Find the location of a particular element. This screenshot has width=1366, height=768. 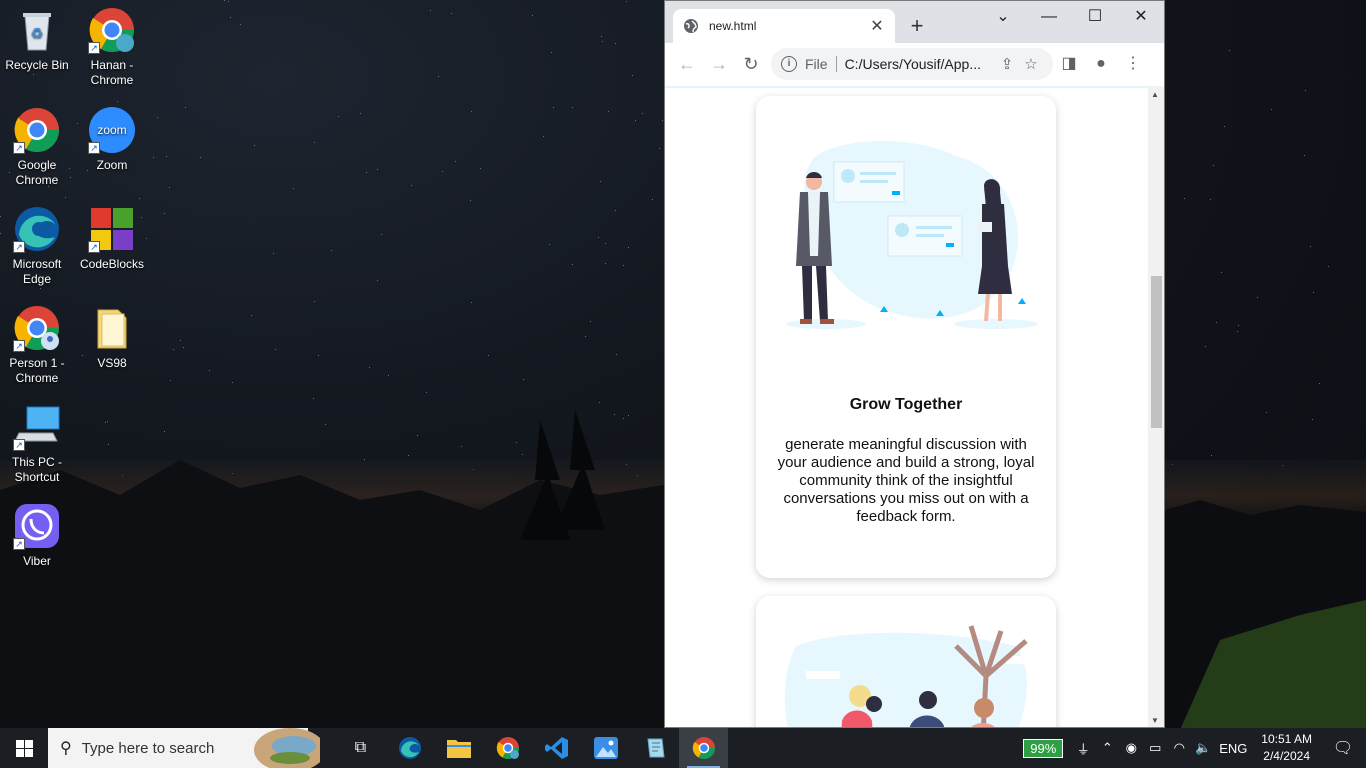

task-view-icon: ⧉ is located at coordinates (360, 747).